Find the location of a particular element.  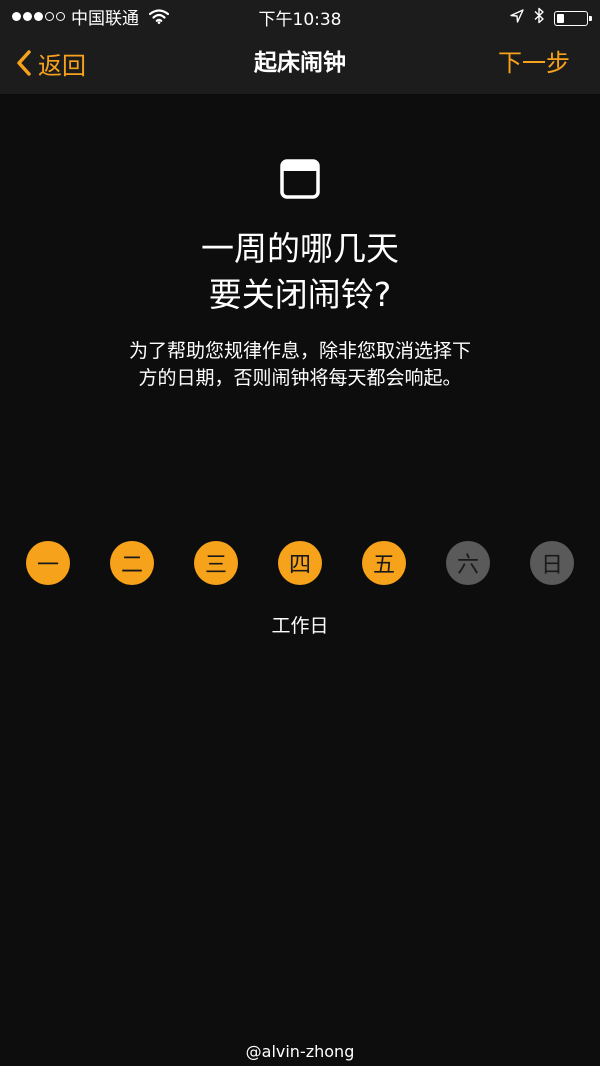

watermark-text: @alvin-zhong is located at coordinates (300, 1051).